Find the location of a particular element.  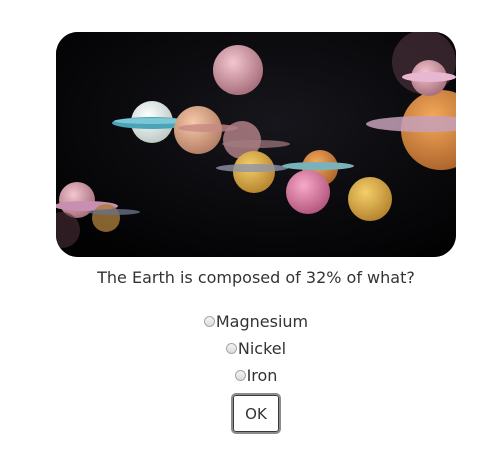

option-label: Nickel is located at coordinates (262, 348).